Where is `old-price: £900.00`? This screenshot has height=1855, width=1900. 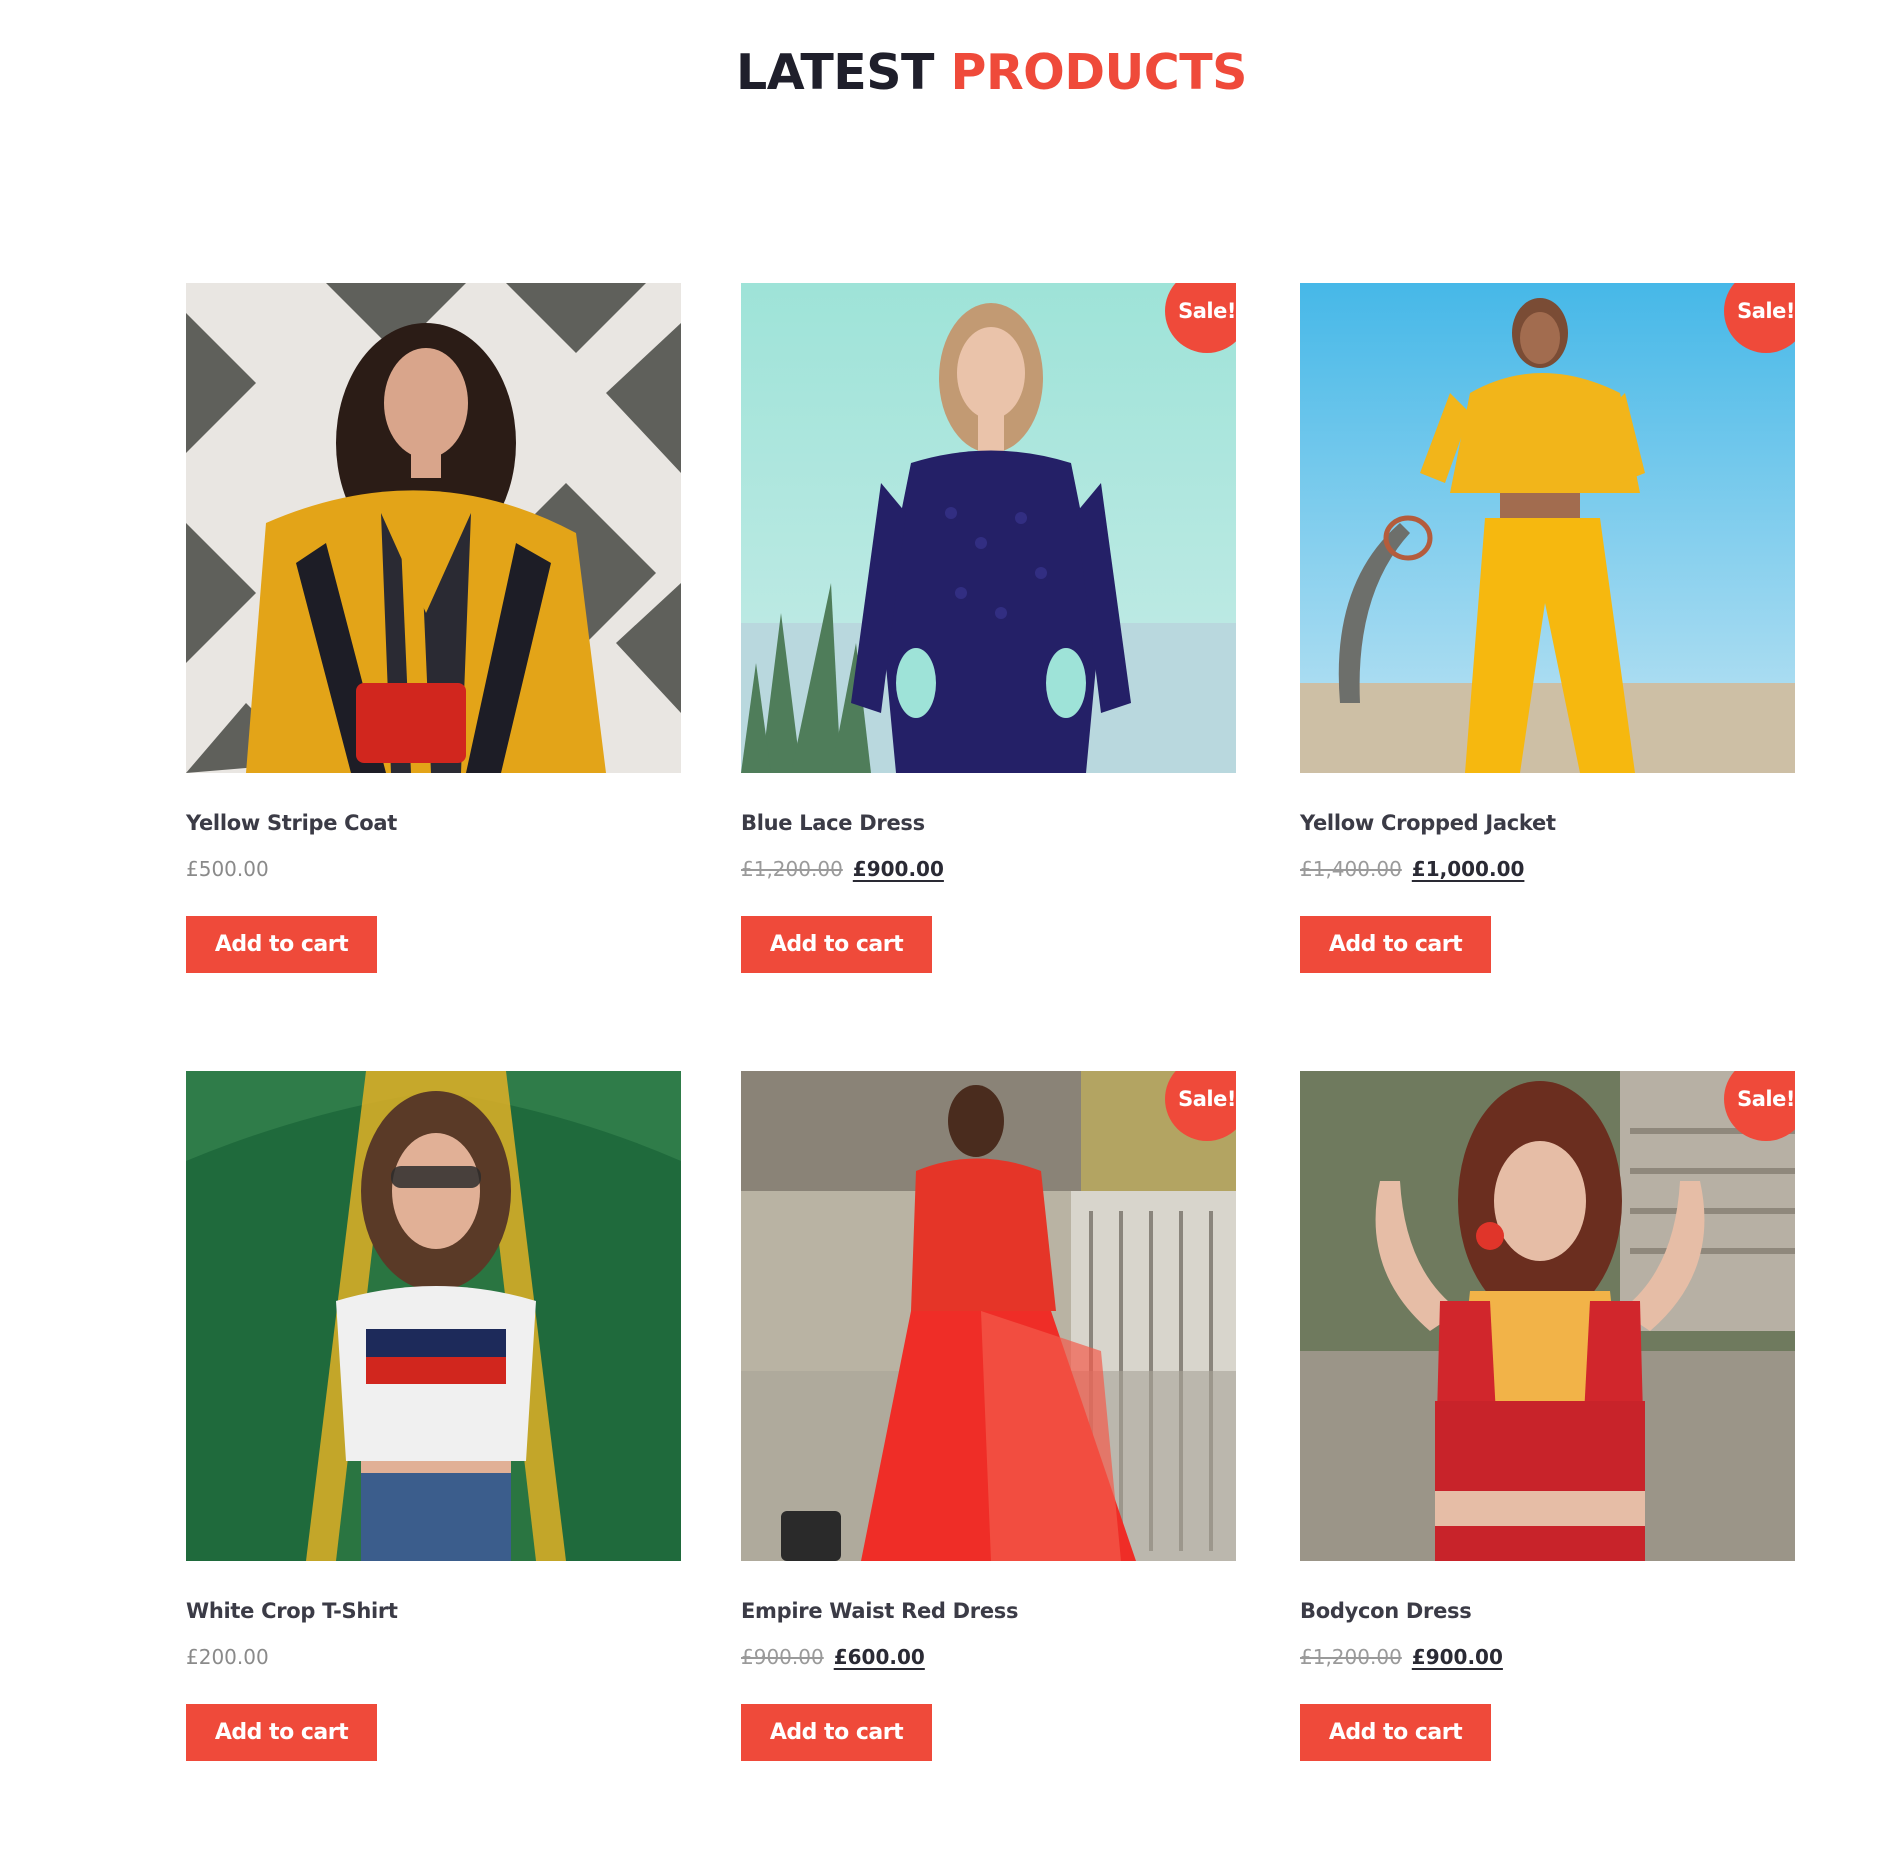 old-price: £900.00 is located at coordinates (782, 1657).